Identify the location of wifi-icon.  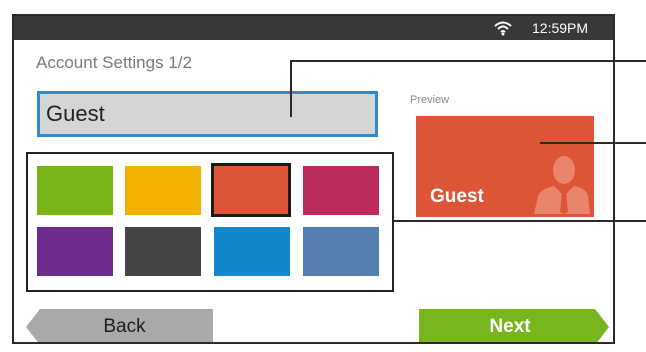
(503, 28).